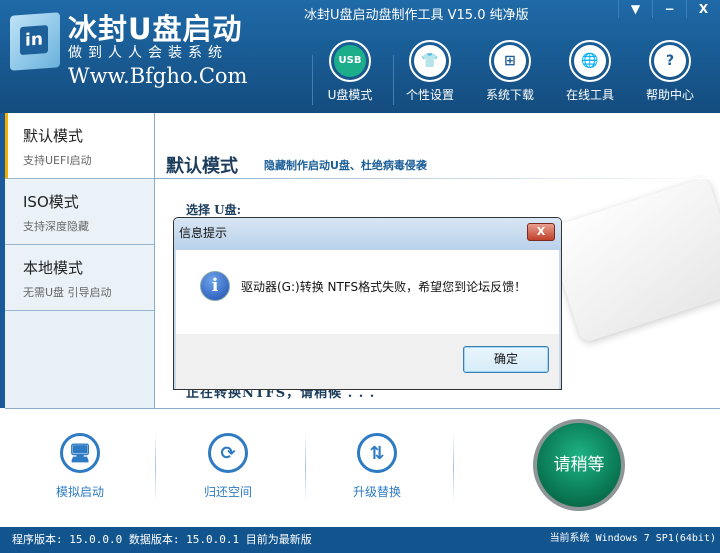  I want to click on menu-dropdown-button: ▼, so click(635, 9).